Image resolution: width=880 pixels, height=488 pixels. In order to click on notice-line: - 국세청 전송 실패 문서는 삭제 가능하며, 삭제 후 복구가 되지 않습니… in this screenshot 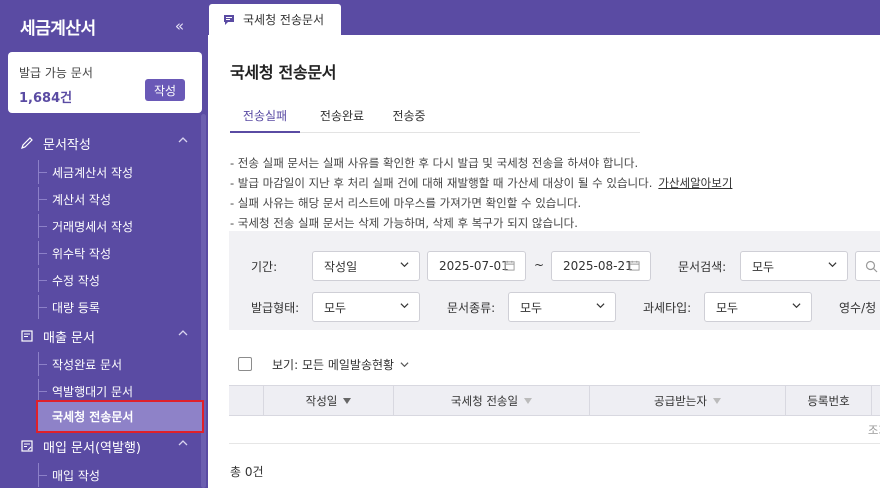, I will do `click(404, 223)`.